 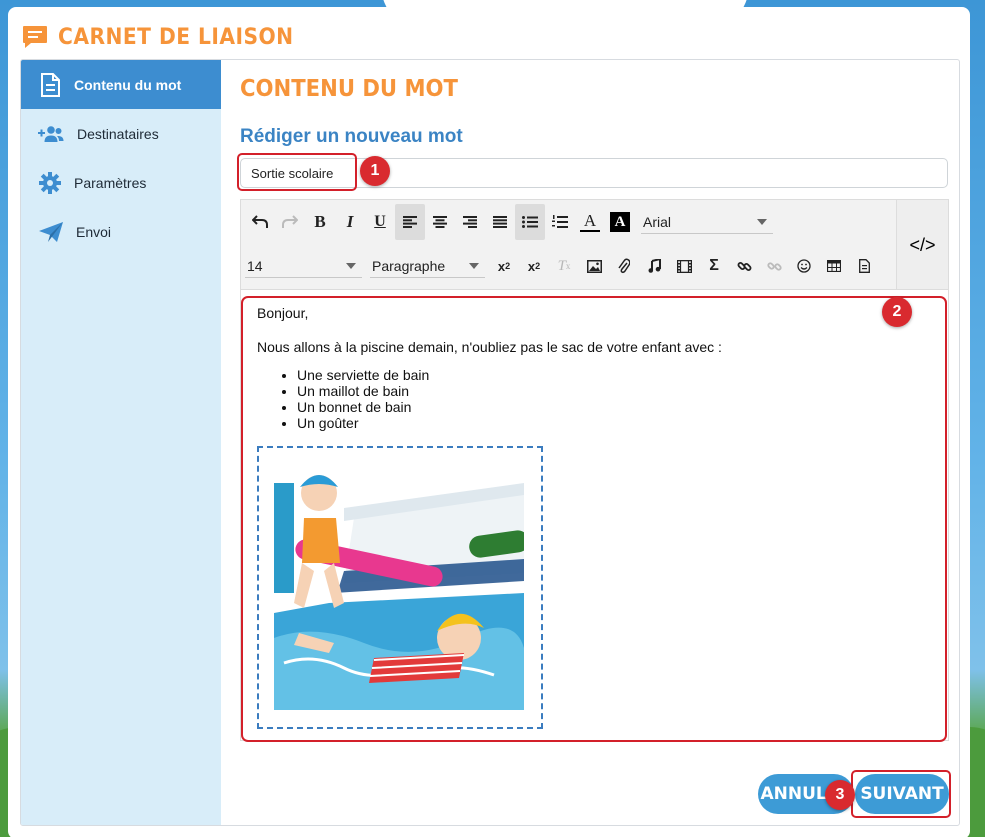 I want to click on sidebar-item-label: Destinataires, so click(x=118, y=133).